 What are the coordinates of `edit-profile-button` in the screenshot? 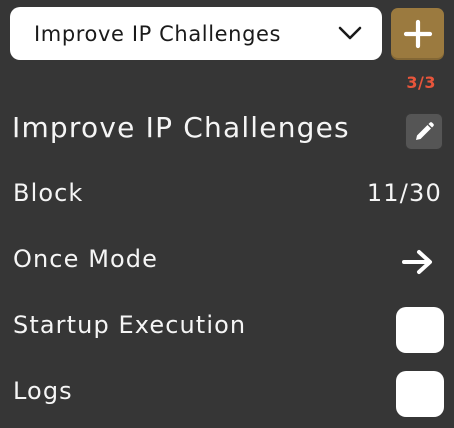 It's located at (424, 131).